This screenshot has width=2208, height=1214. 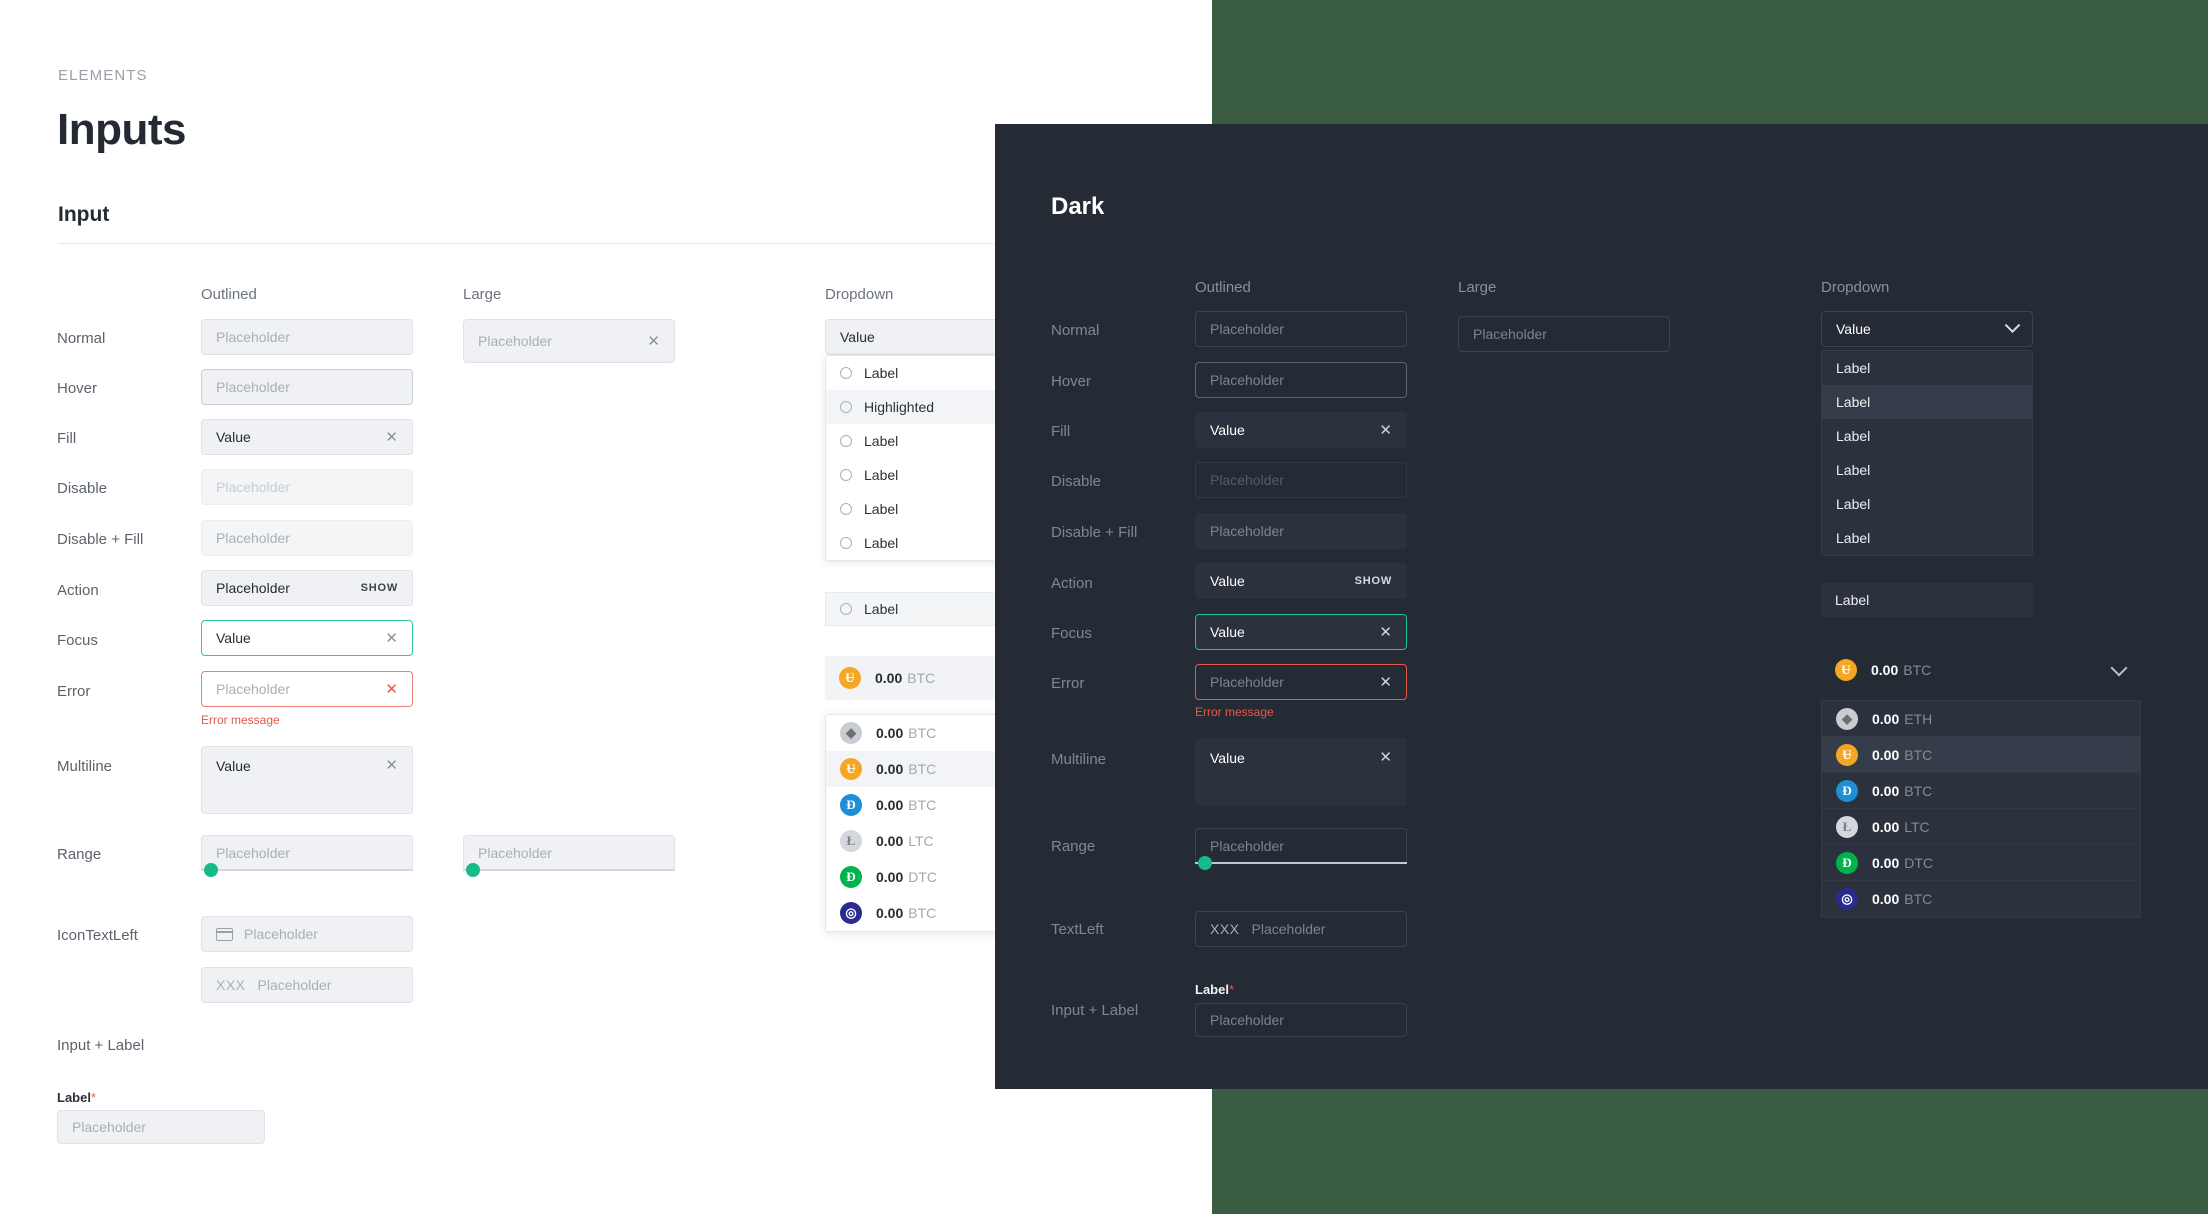 I want to click on crypto-option: Ł 0.00 LTC, so click(x=1981, y=827).